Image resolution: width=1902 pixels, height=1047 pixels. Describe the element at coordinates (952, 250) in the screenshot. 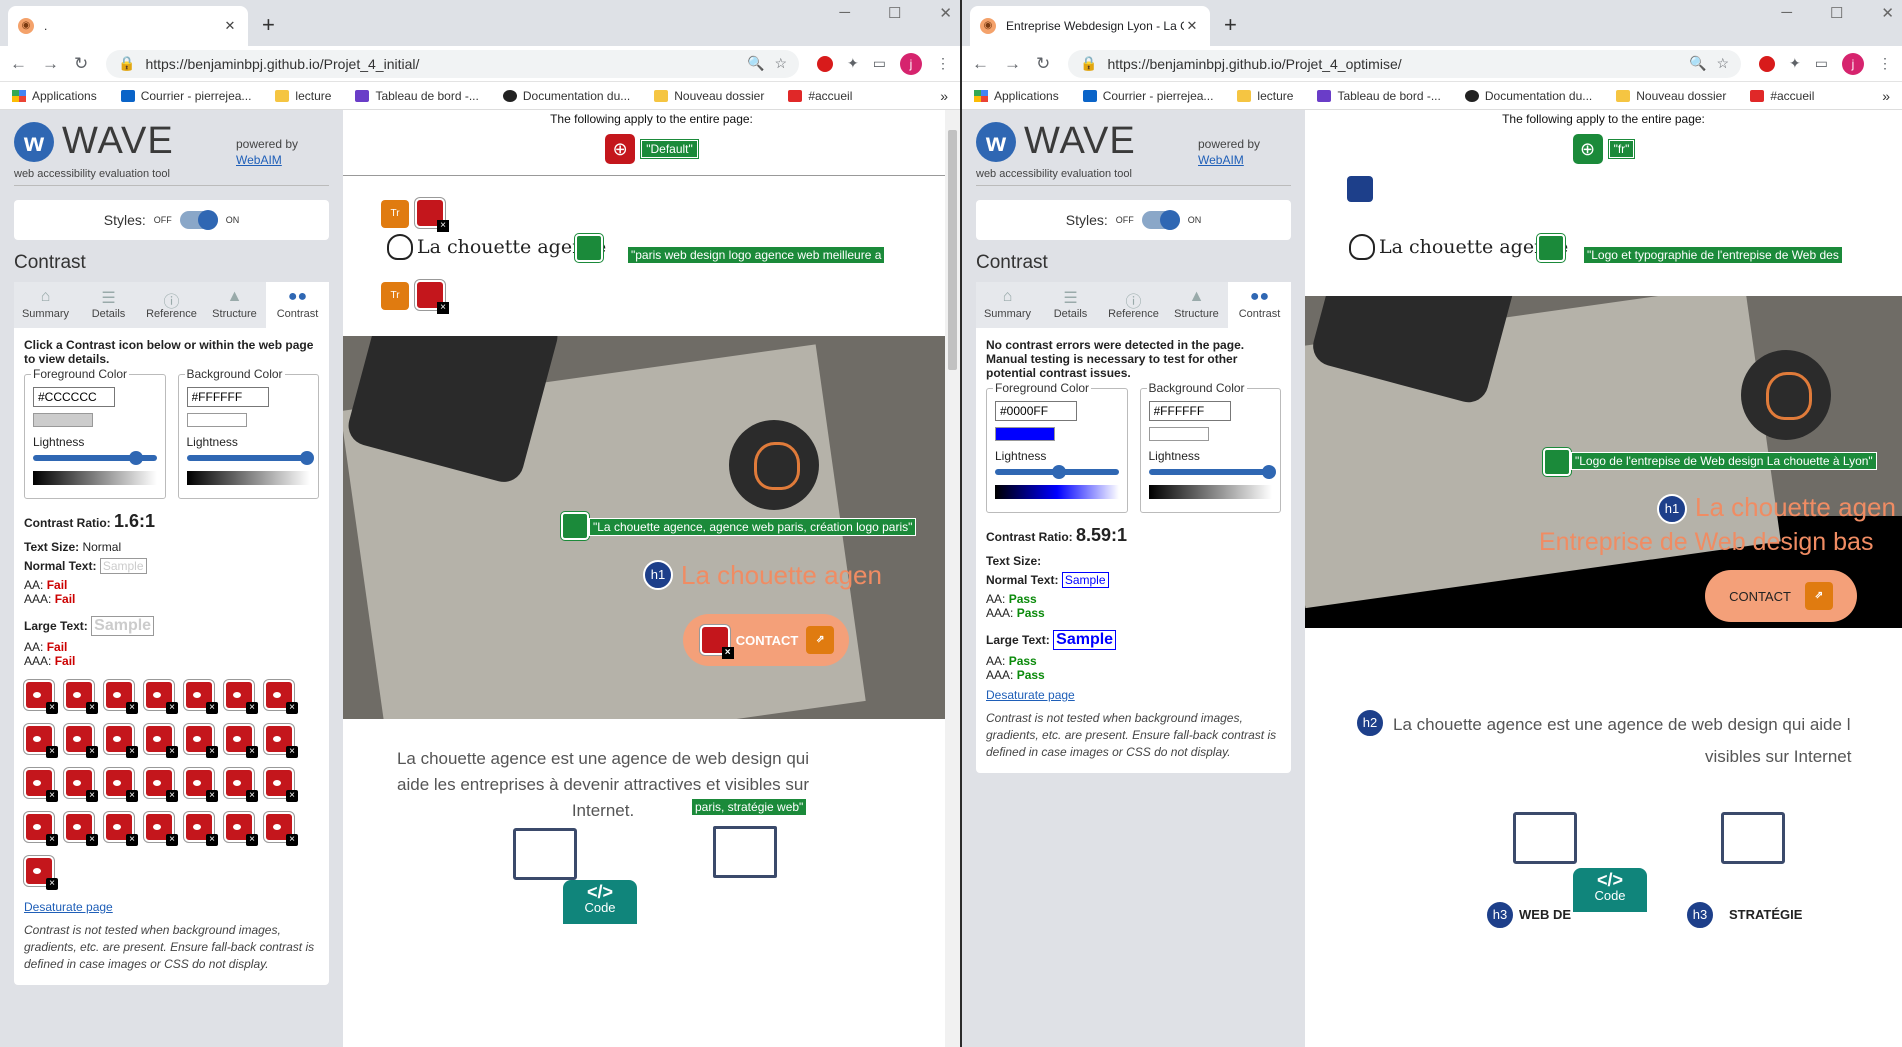

I see `scroll-thumb` at that location.